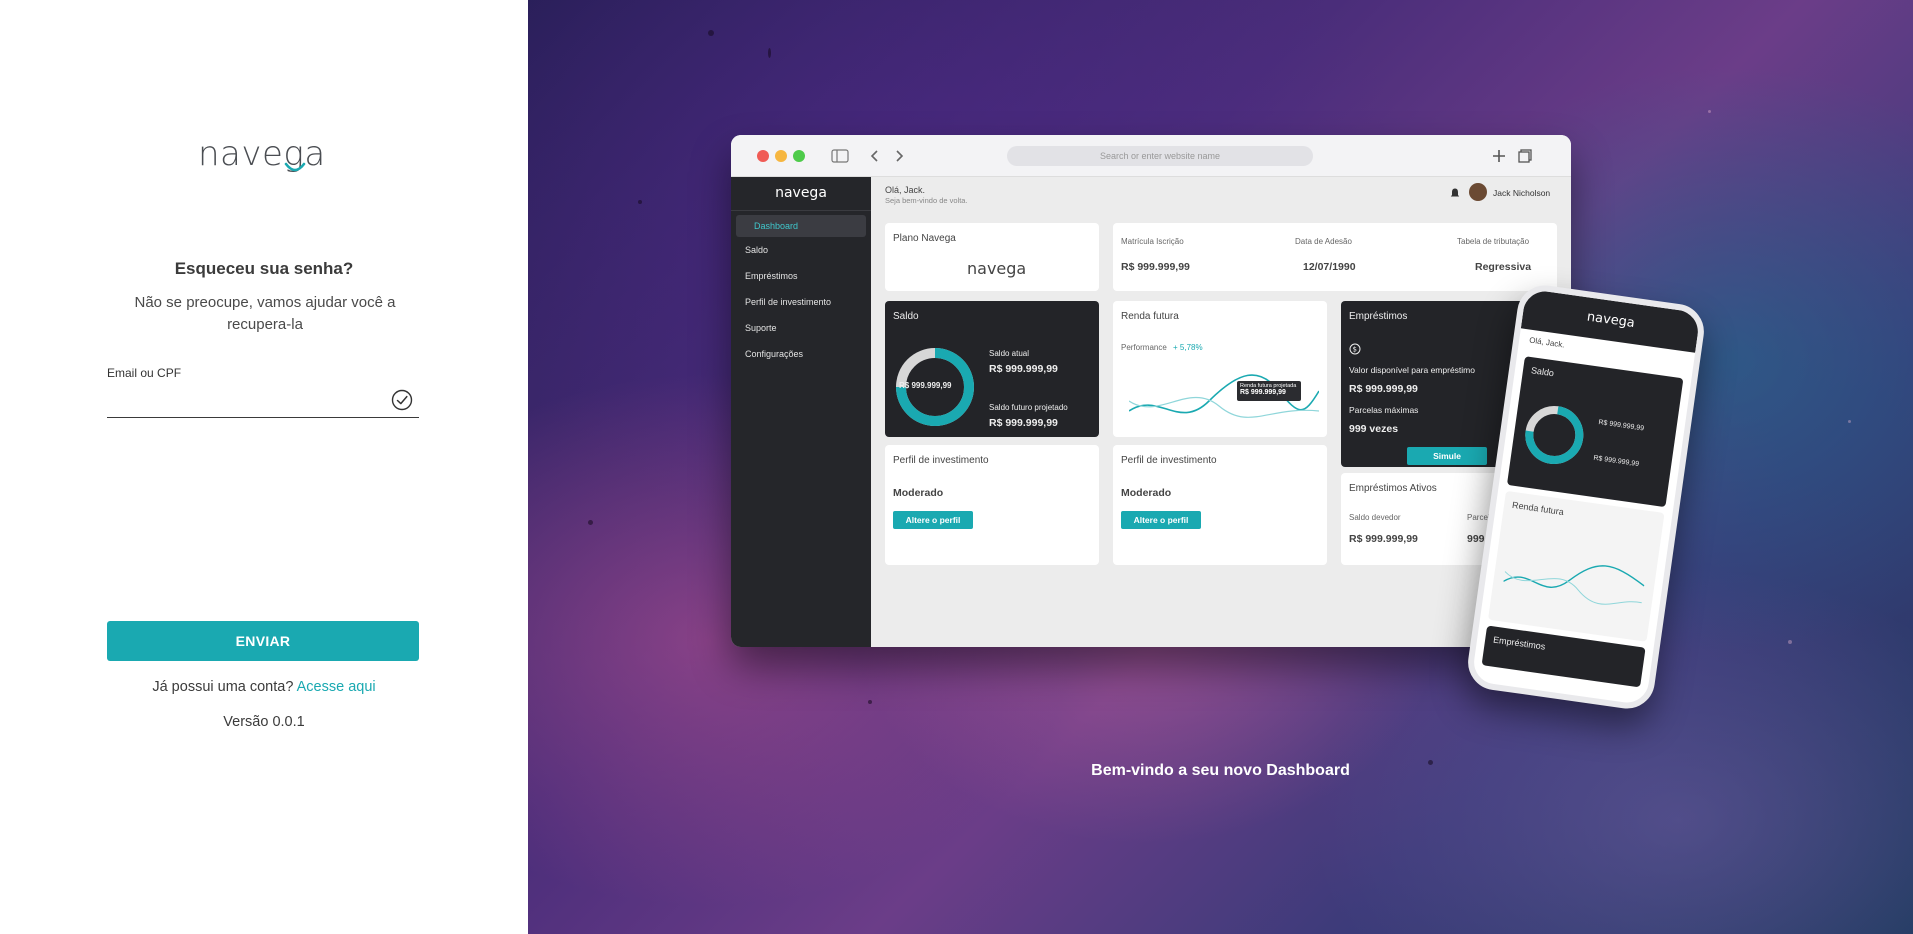  Describe the element at coordinates (264, 722) in the screenshot. I see `version-label: Versão 0.0.1` at that location.